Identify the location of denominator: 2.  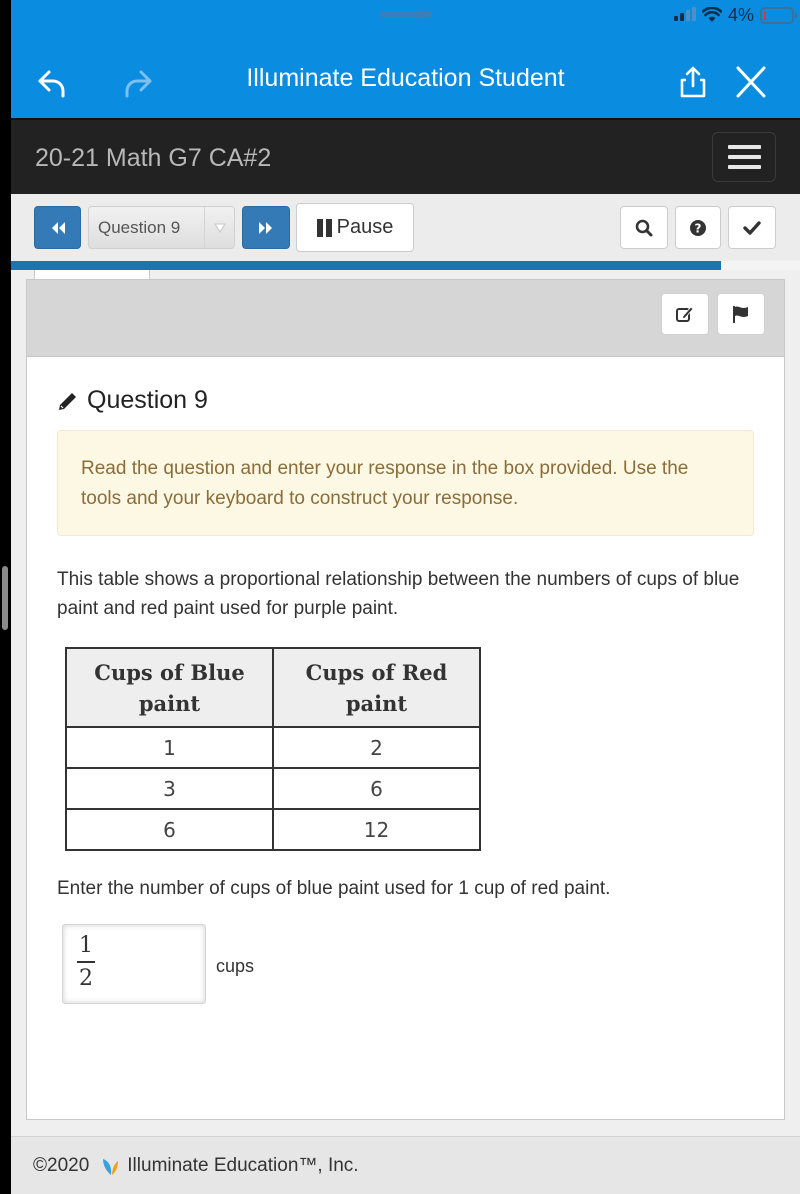
(86, 978).